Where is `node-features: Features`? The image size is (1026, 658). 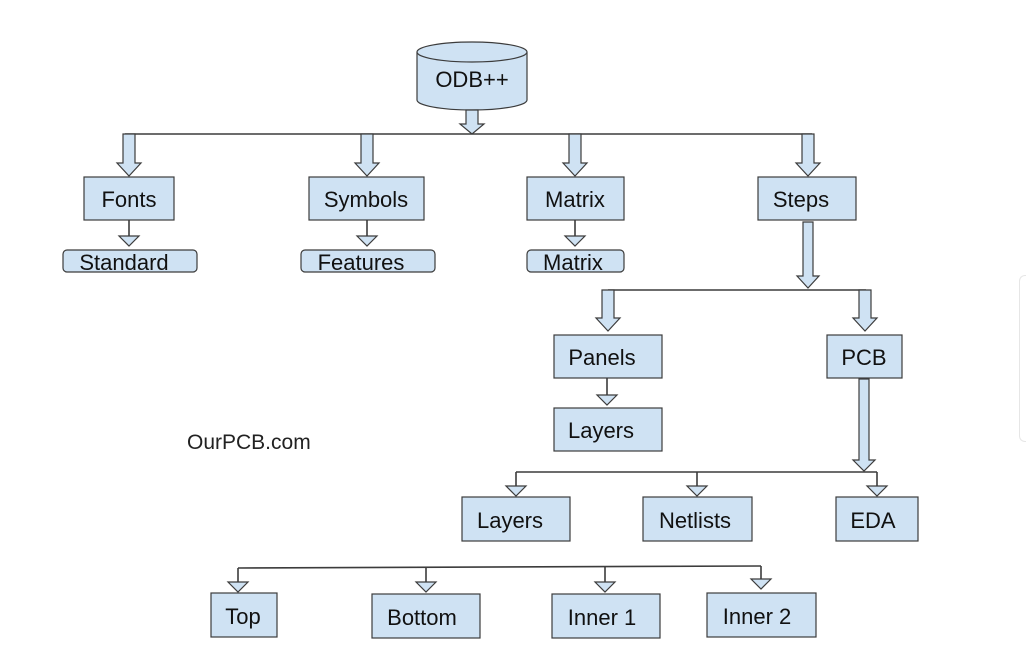
node-features: Features is located at coordinates (368, 262).